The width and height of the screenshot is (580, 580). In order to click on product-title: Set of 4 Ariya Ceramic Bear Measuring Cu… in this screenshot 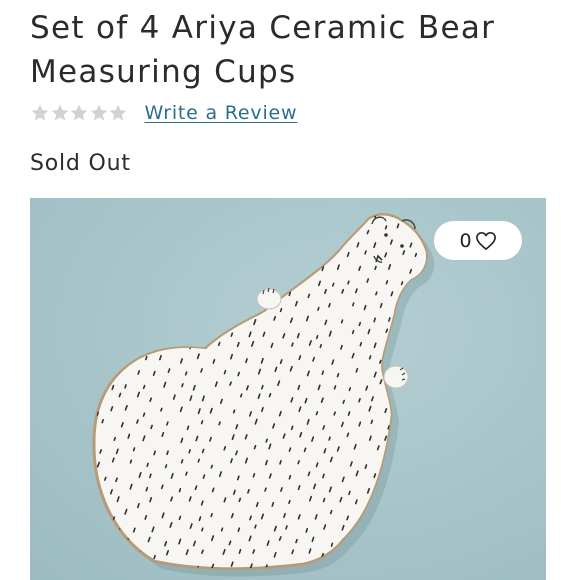, I will do `click(263, 50)`.